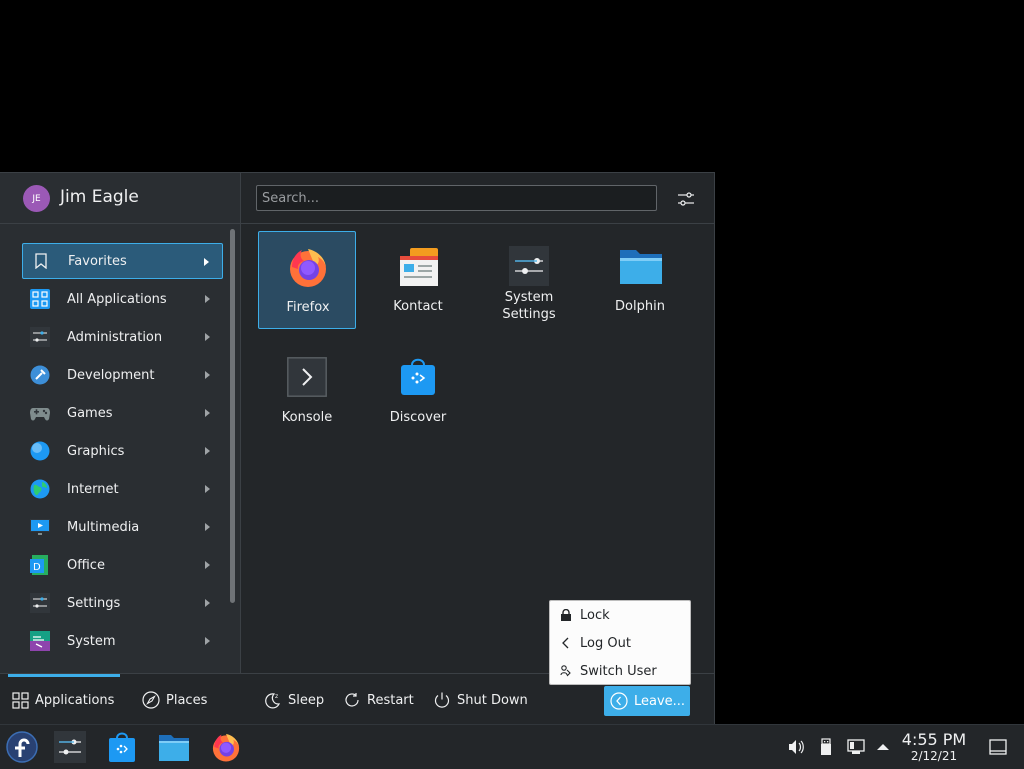 The width and height of the screenshot is (1024, 769). What do you see at coordinates (96, 451) in the screenshot?
I see `category-label: Graphics` at bounding box center [96, 451].